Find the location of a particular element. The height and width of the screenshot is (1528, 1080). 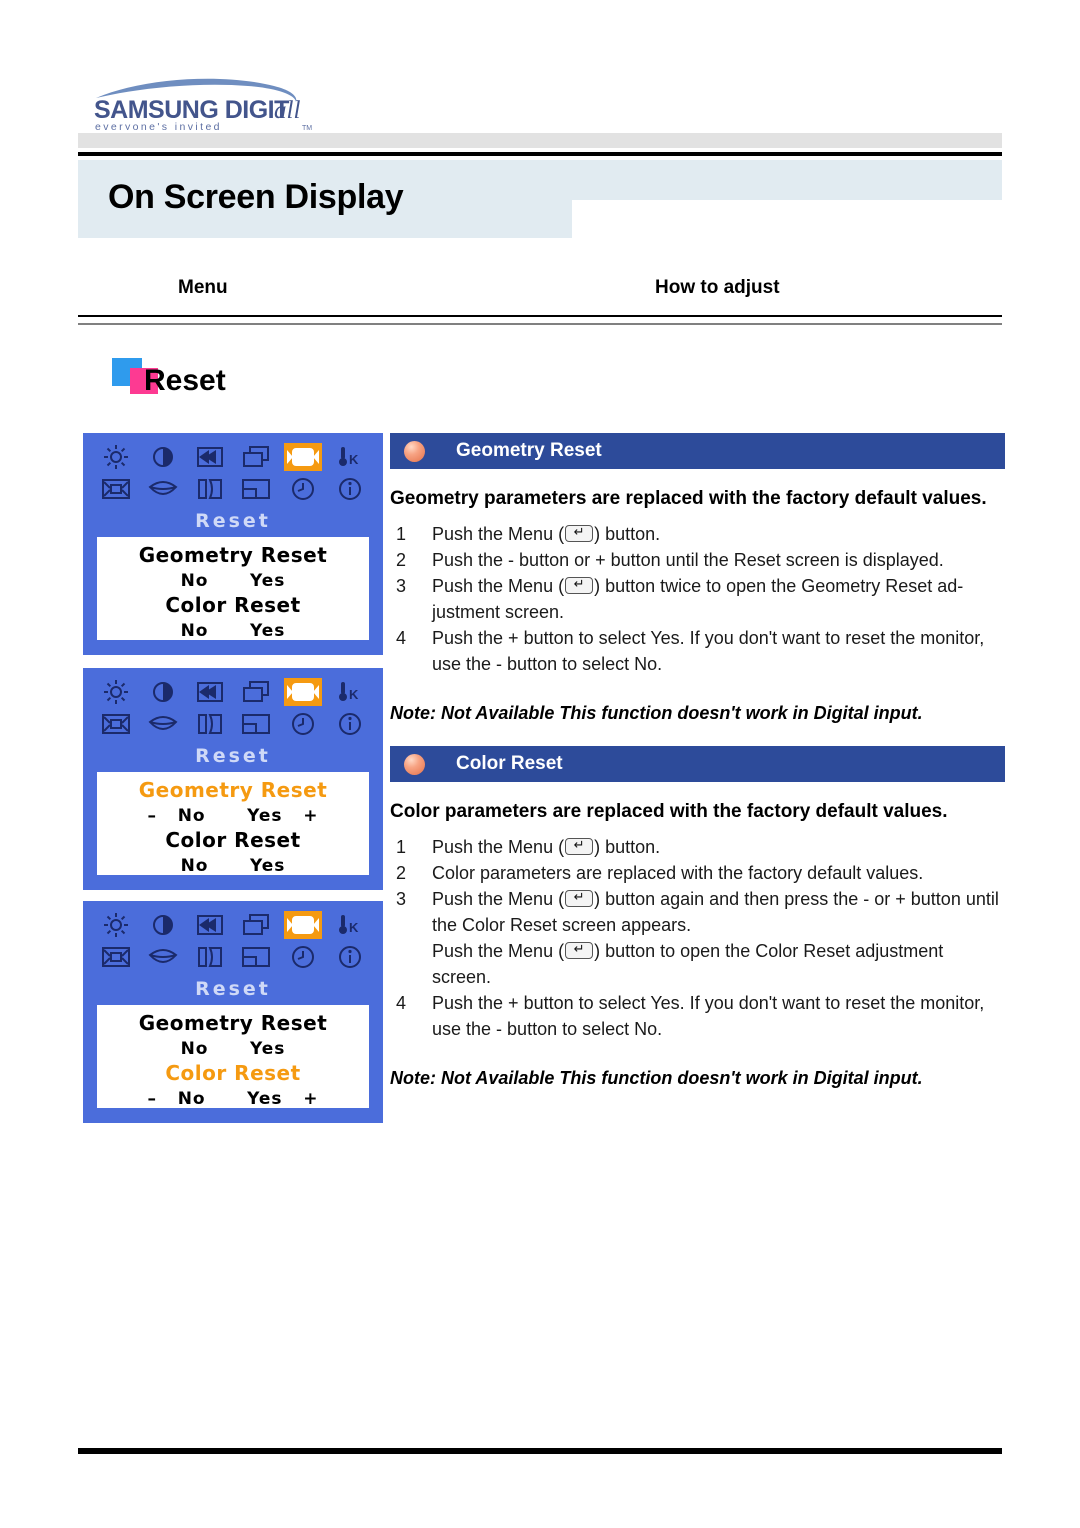

page-title: On Screen Display is located at coordinates (256, 197).